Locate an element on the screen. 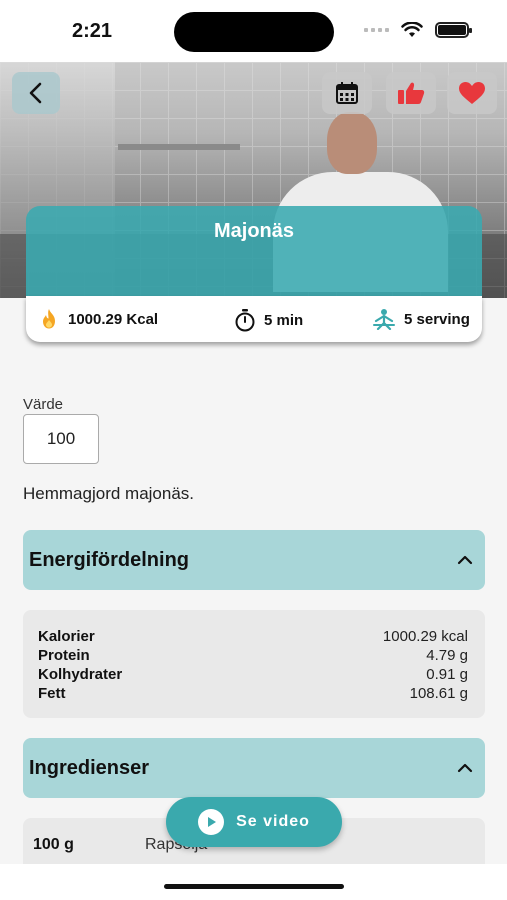  flame-icon is located at coordinates (49, 319).